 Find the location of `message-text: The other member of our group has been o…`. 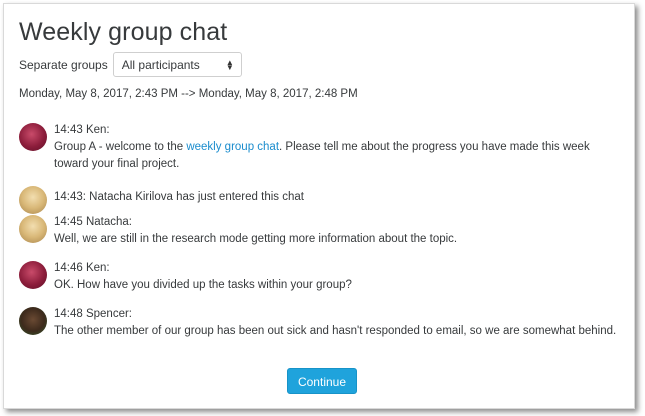

message-text: The other member of our group has been o… is located at coordinates (335, 331).